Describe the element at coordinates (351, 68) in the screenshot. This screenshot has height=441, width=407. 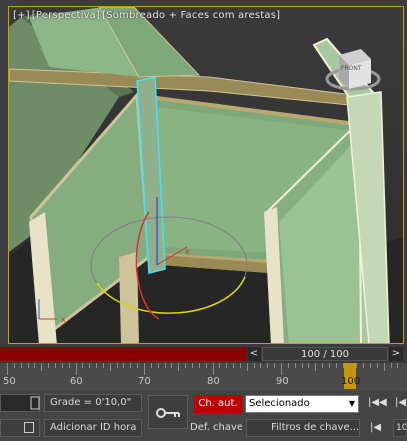
I see `viewcube-front-label: FRONT` at that location.